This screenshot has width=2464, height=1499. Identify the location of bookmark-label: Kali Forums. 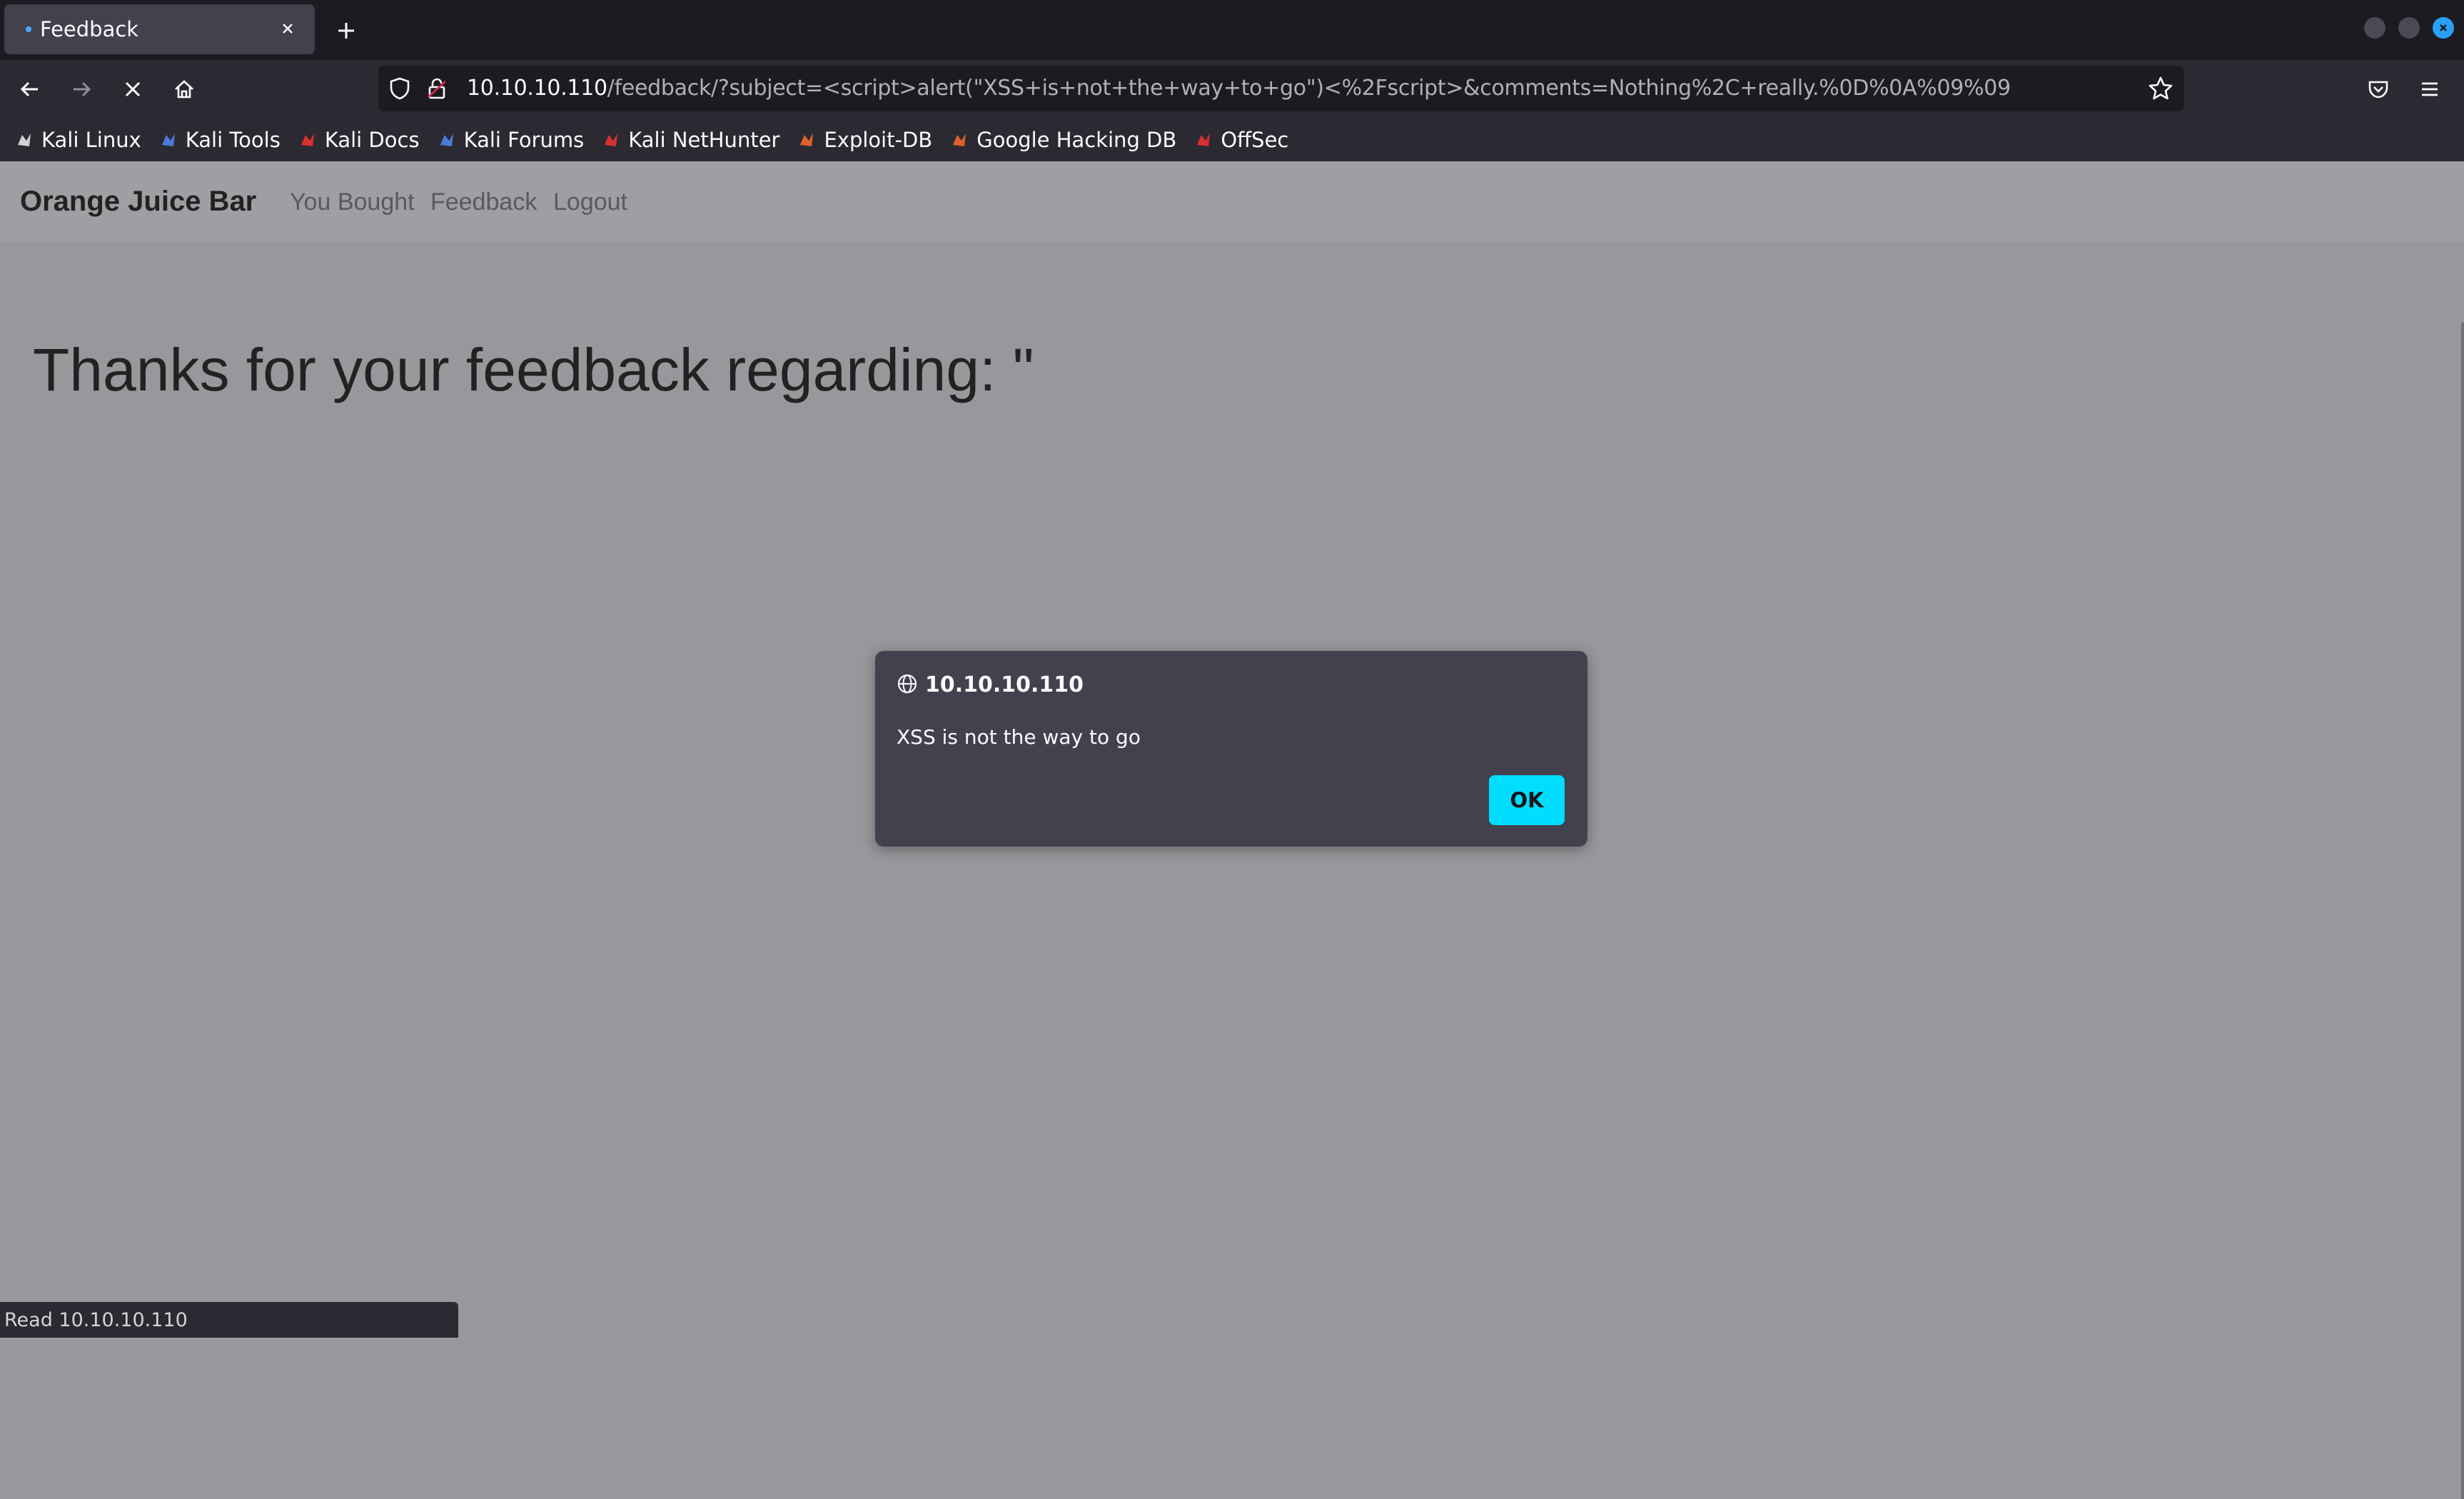
(524, 140).